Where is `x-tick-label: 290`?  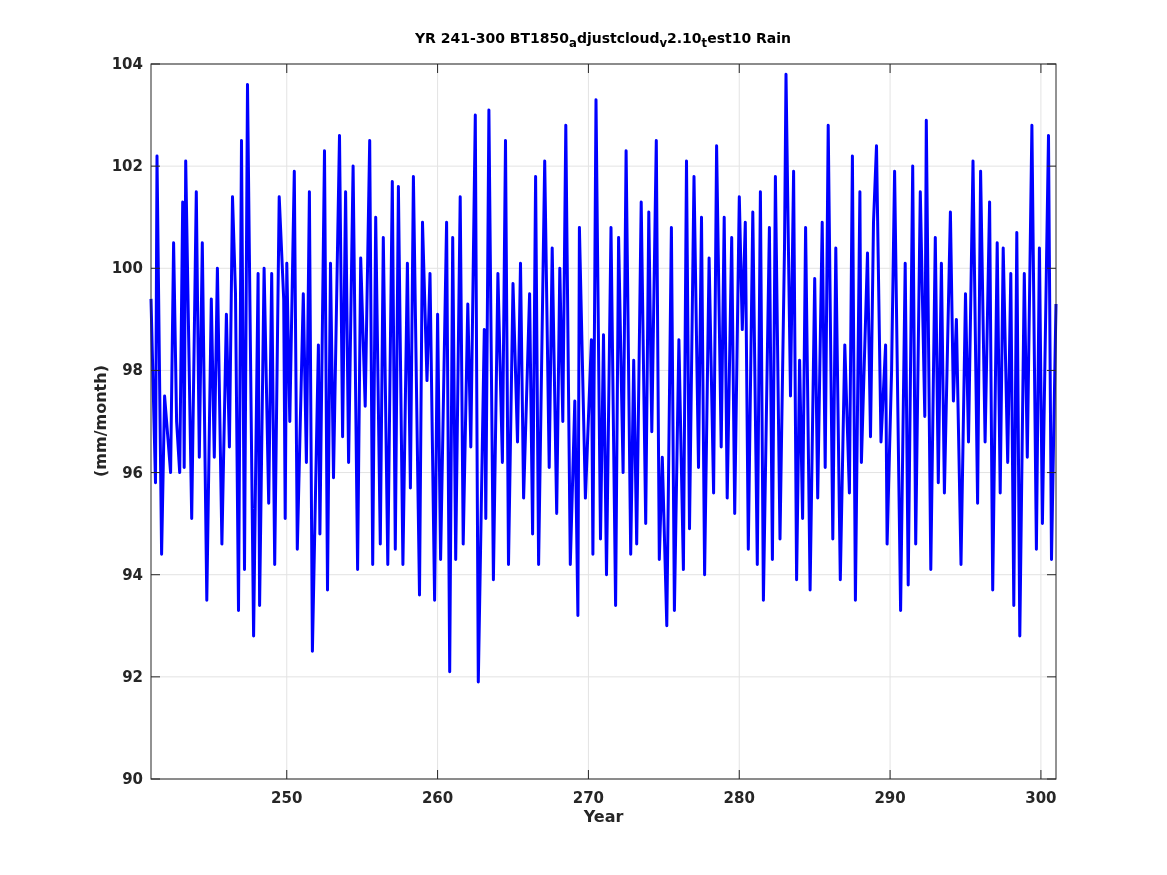
x-tick-label: 290 is located at coordinates (890, 798).